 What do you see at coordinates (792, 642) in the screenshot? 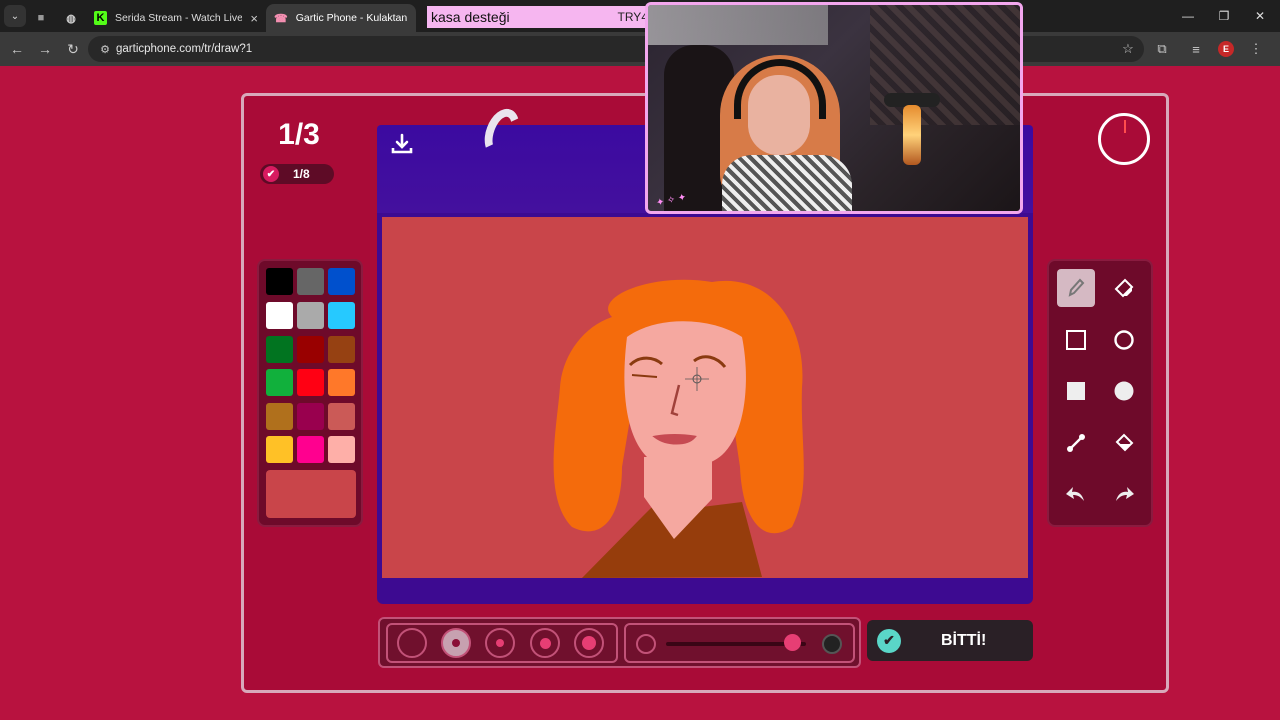
I see `opacity-slider-thumb` at bounding box center [792, 642].